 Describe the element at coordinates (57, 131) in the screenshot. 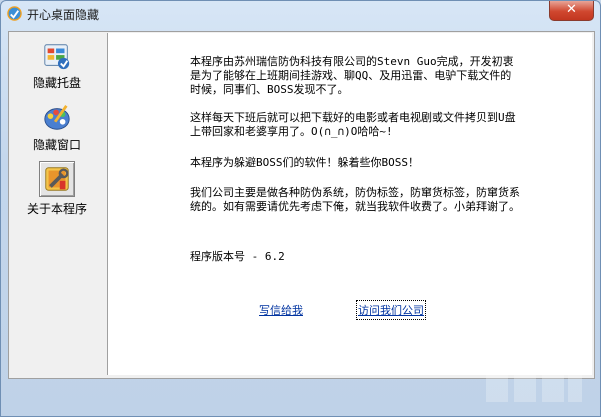

I see `sidebar-item-hide-window: 隐藏窗口` at that location.